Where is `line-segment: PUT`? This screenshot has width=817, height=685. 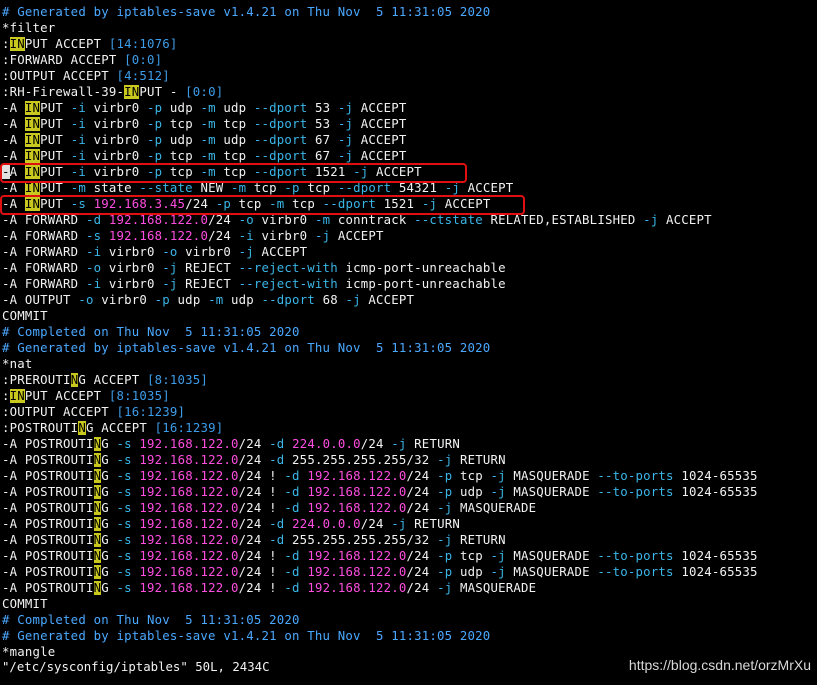
line-segment: PUT is located at coordinates (55, 188).